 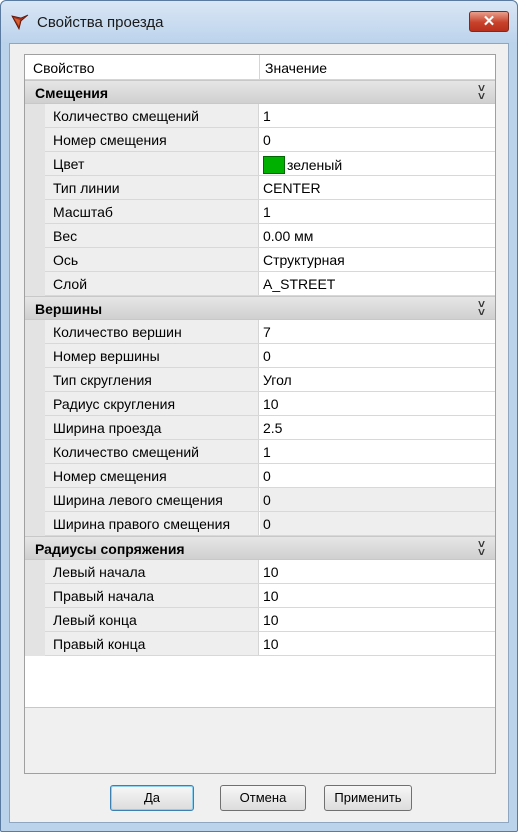 I want to click on header-value: Значение, so click(x=296, y=68).